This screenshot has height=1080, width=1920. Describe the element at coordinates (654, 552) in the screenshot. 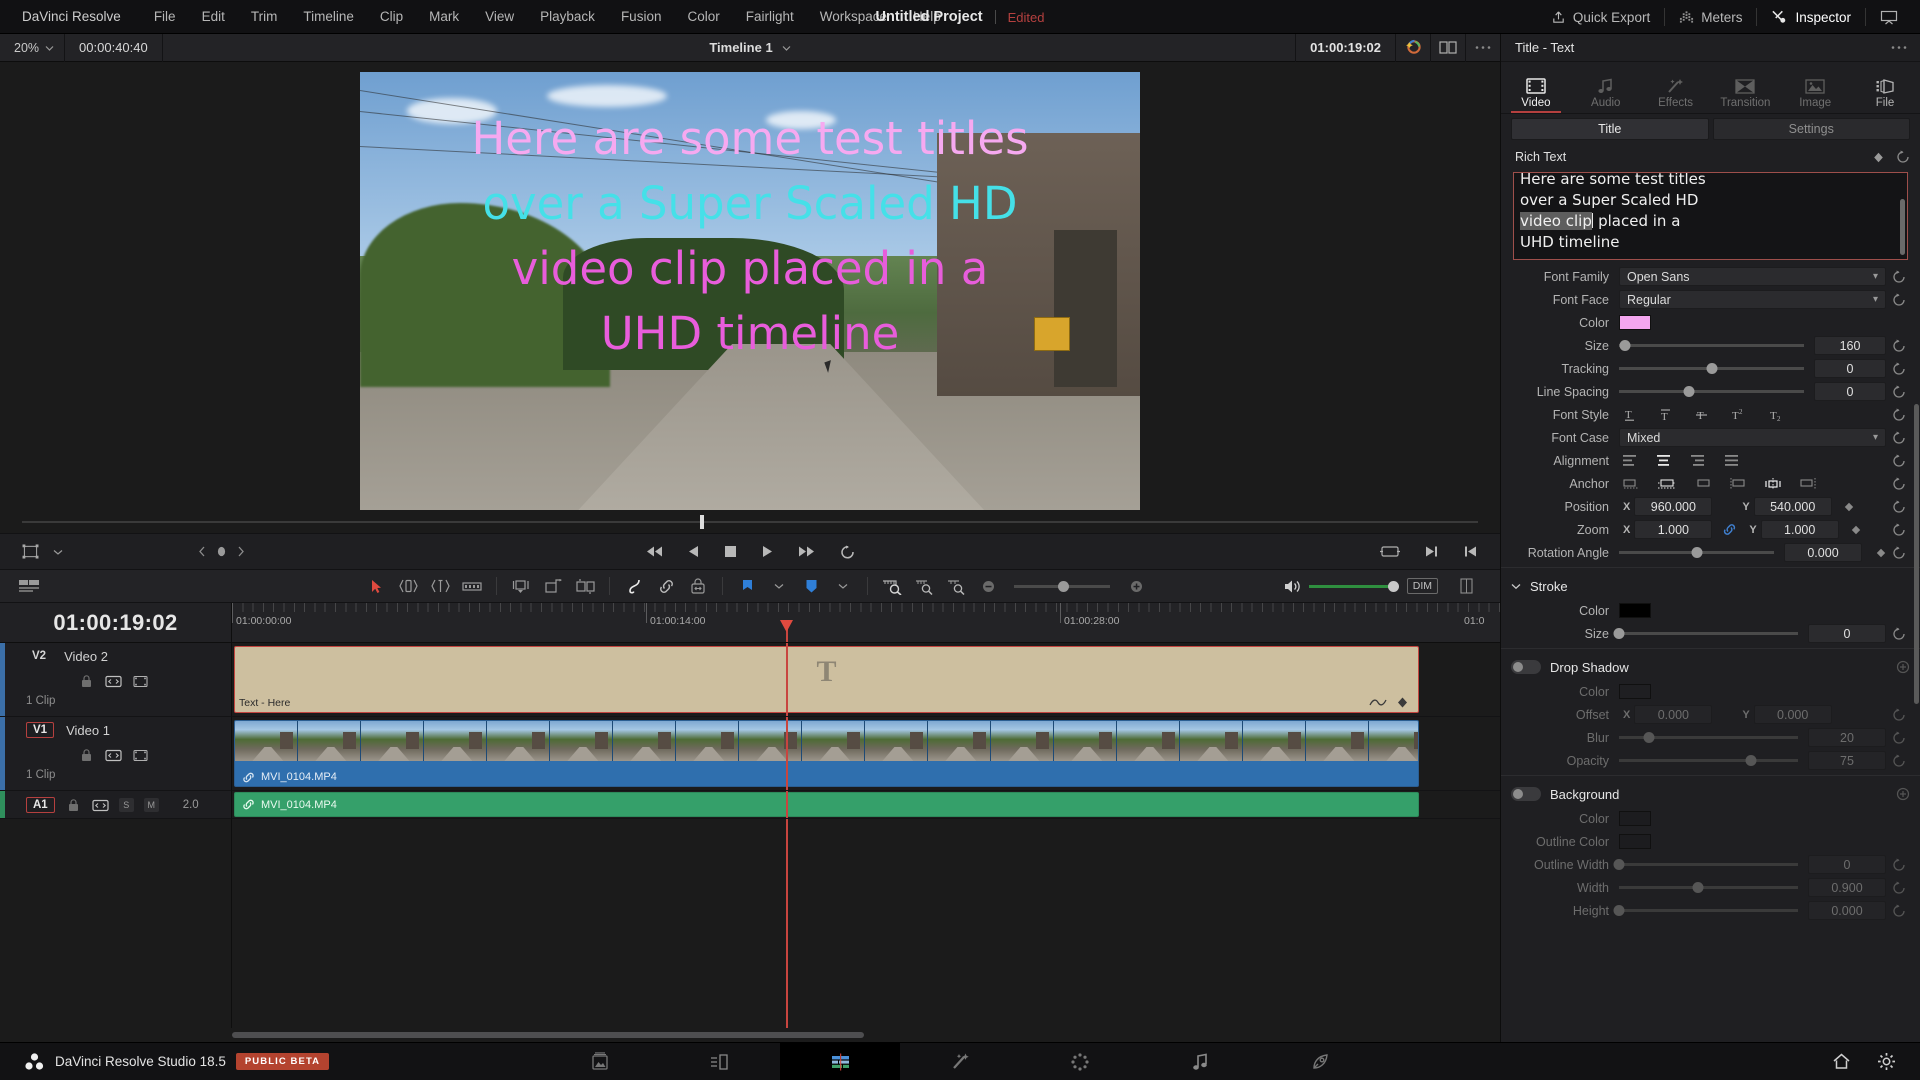

I see `jump-to-start-icon` at that location.